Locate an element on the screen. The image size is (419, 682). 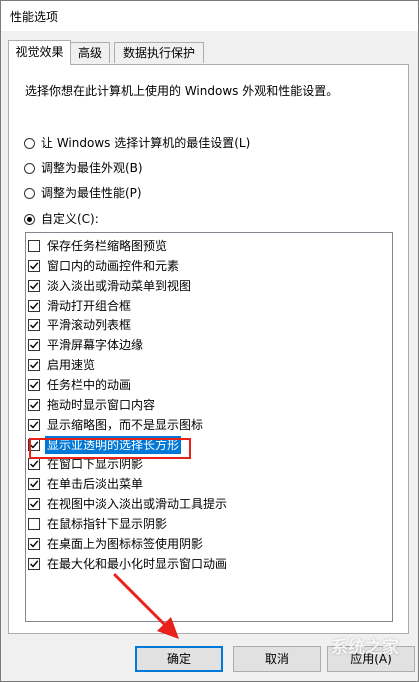
effect-label: 在桌面上为图标标签使用阴影 is located at coordinates (125, 543).